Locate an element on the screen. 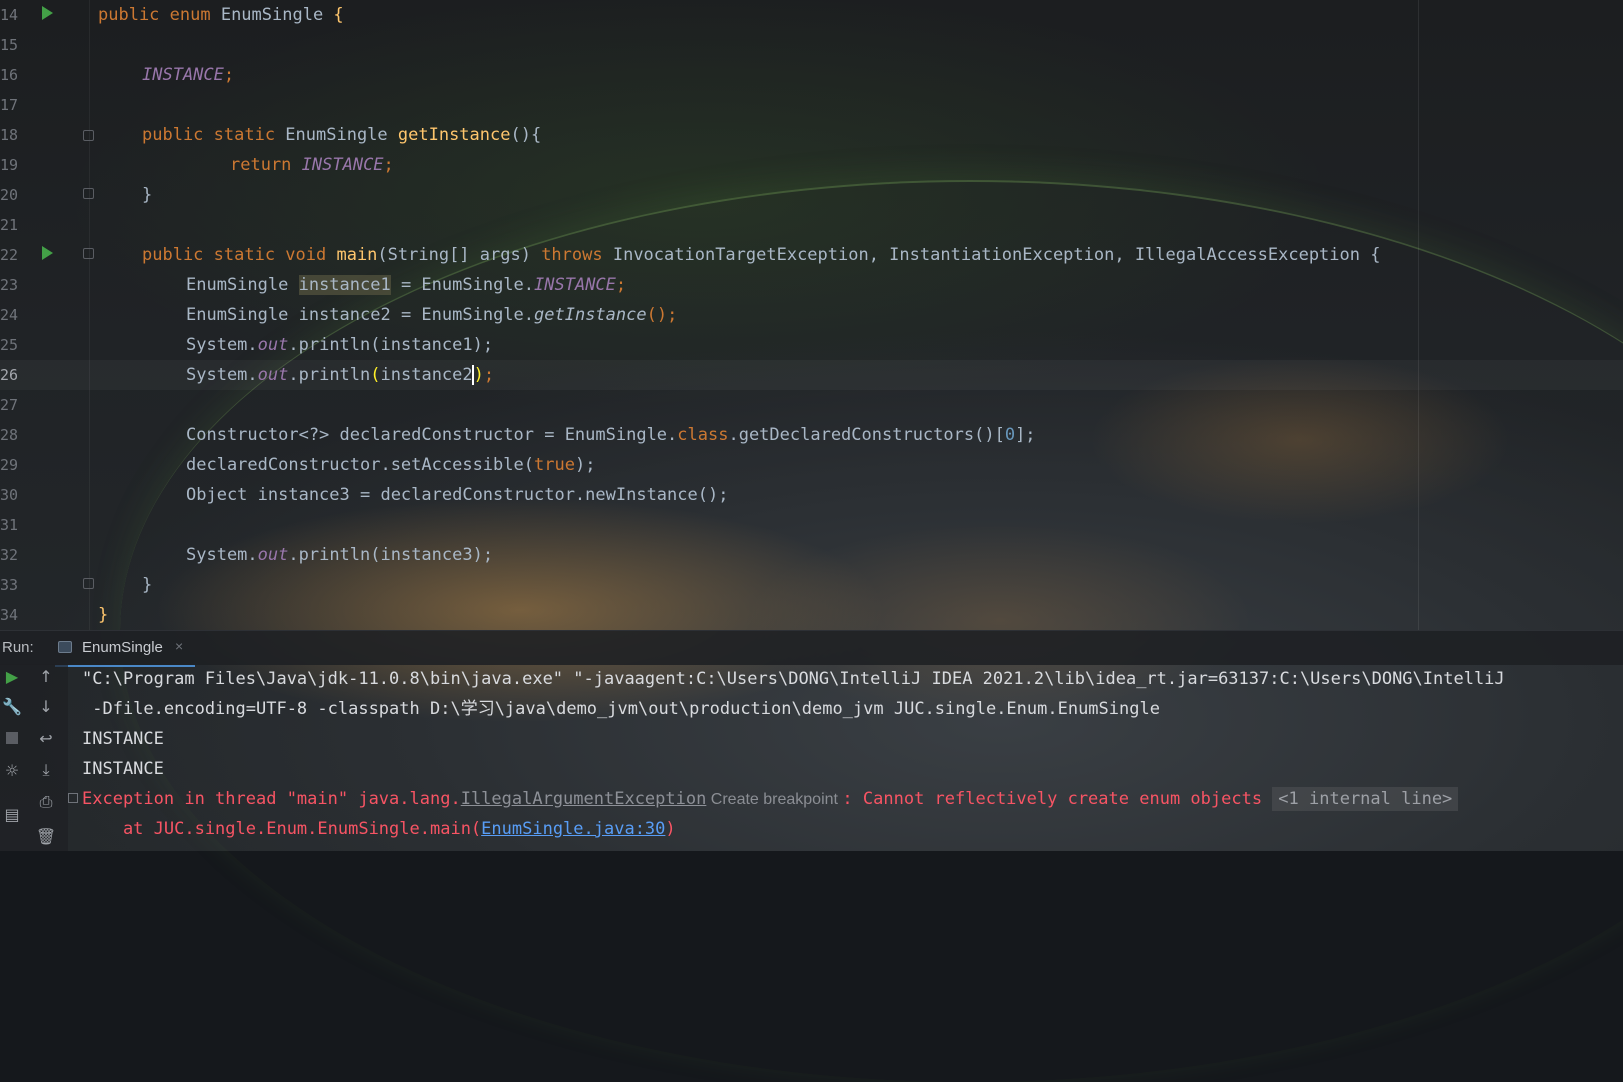 This screenshot has height=1082, width=1623. code-text-current: System.out.println(instance2); is located at coordinates (340, 375).